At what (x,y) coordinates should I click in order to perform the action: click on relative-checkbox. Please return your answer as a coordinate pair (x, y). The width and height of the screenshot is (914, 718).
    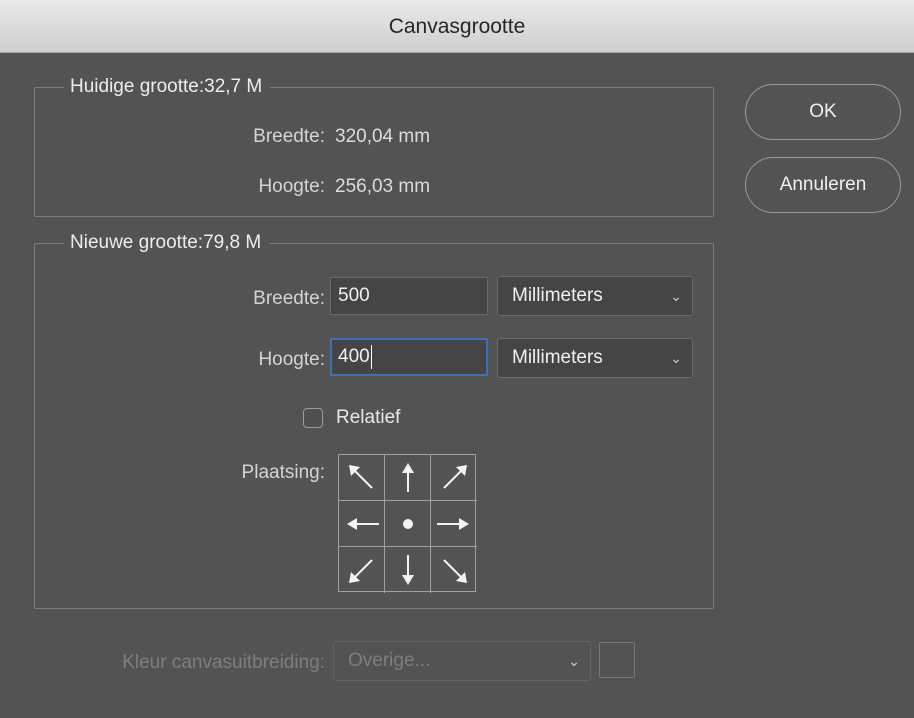
    Looking at the image, I should click on (313, 418).